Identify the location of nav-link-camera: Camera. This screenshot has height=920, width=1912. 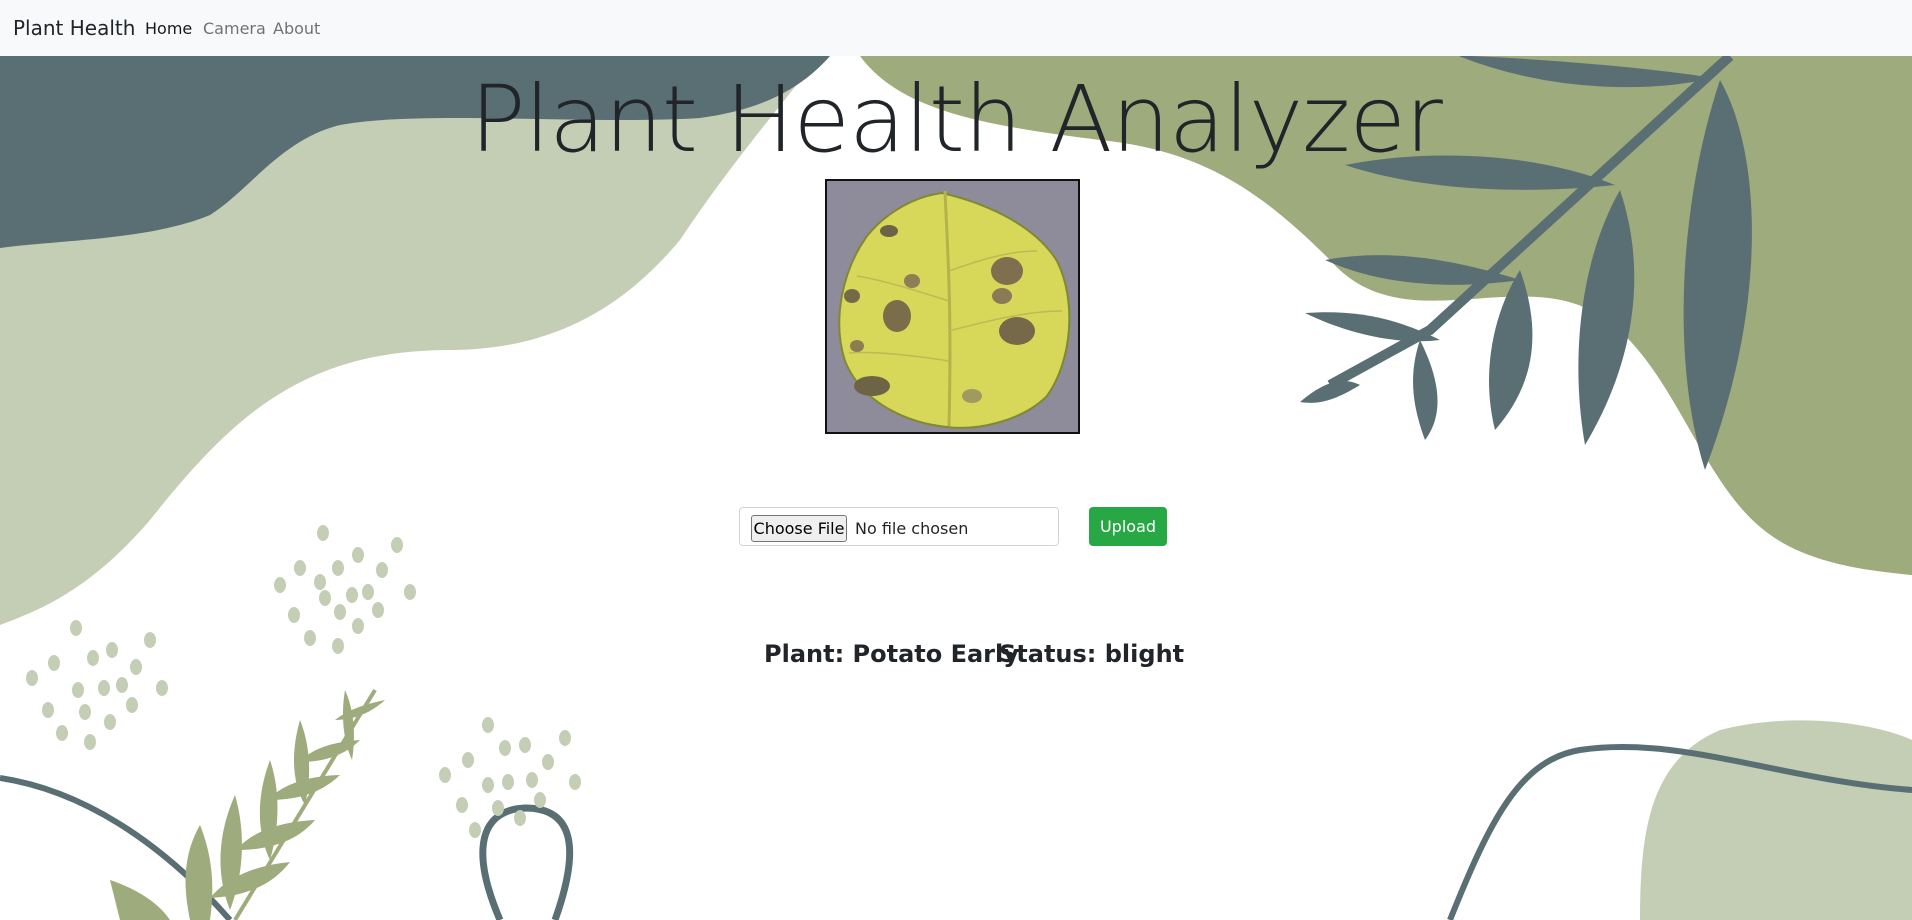
(234, 29).